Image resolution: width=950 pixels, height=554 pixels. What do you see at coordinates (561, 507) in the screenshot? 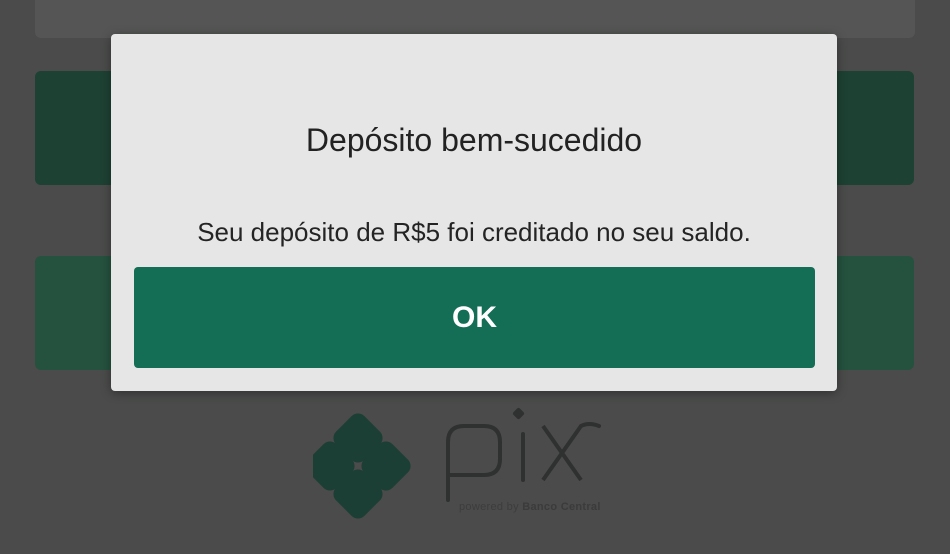
I see `pix-tagline-brand: Banco Central` at bounding box center [561, 507].